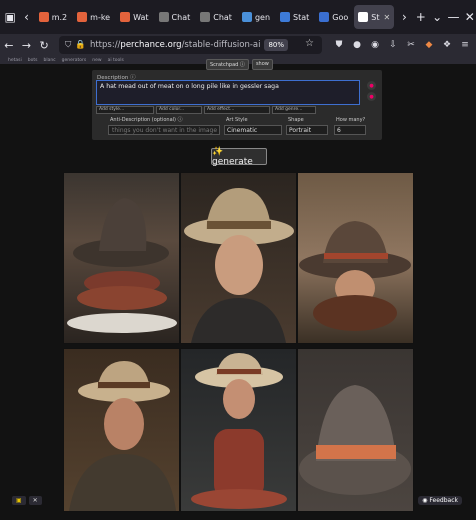 The image size is (476, 520). I want to click on tab-9: St ✕, so click(374, 17).